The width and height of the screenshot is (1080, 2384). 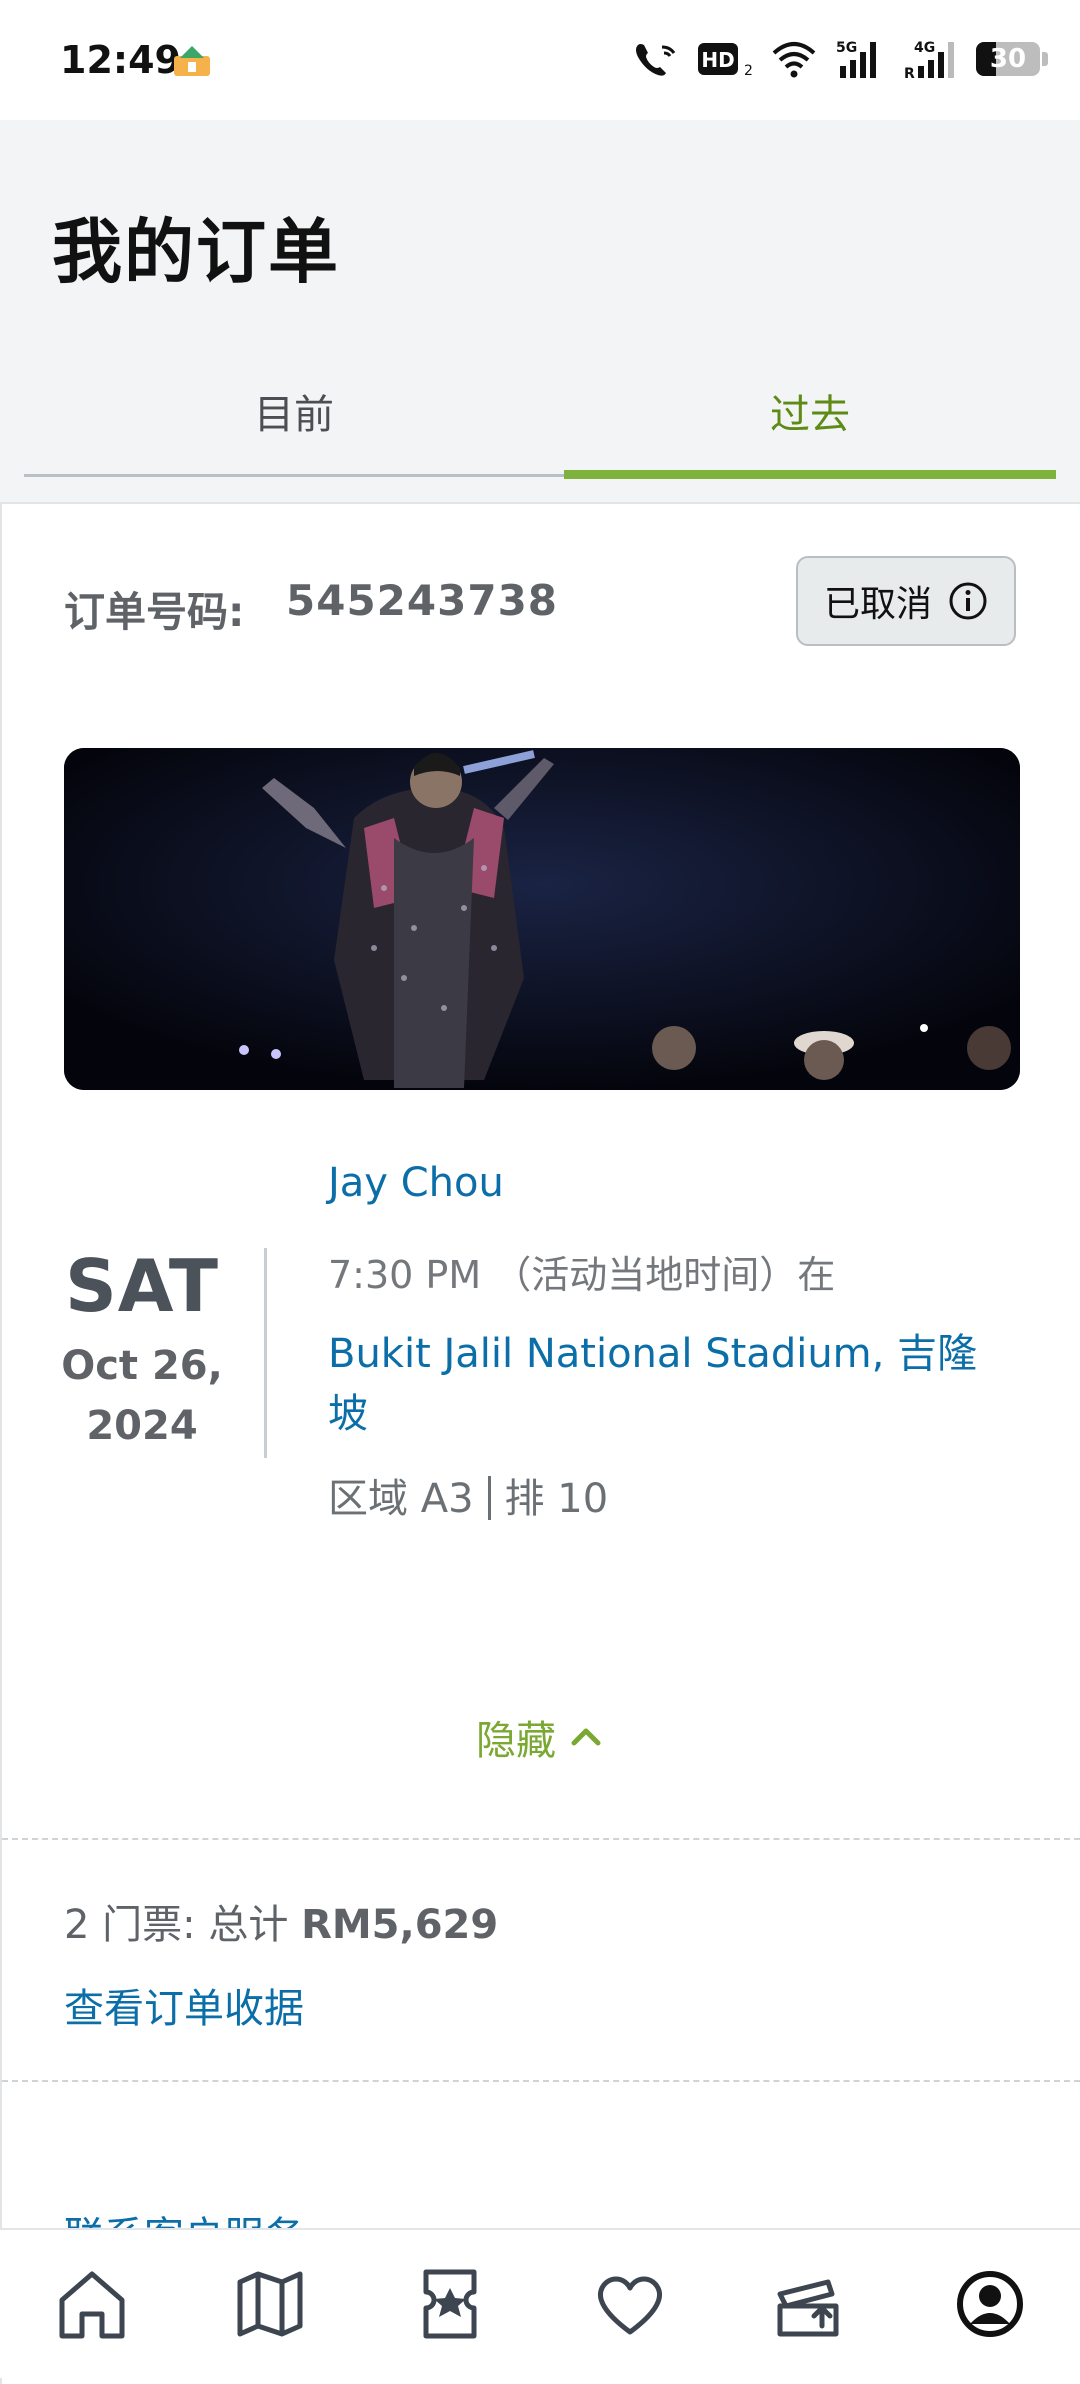 What do you see at coordinates (540, 2303) in the screenshot?
I see `bottom-nav` at bounding box center [540, 2303].